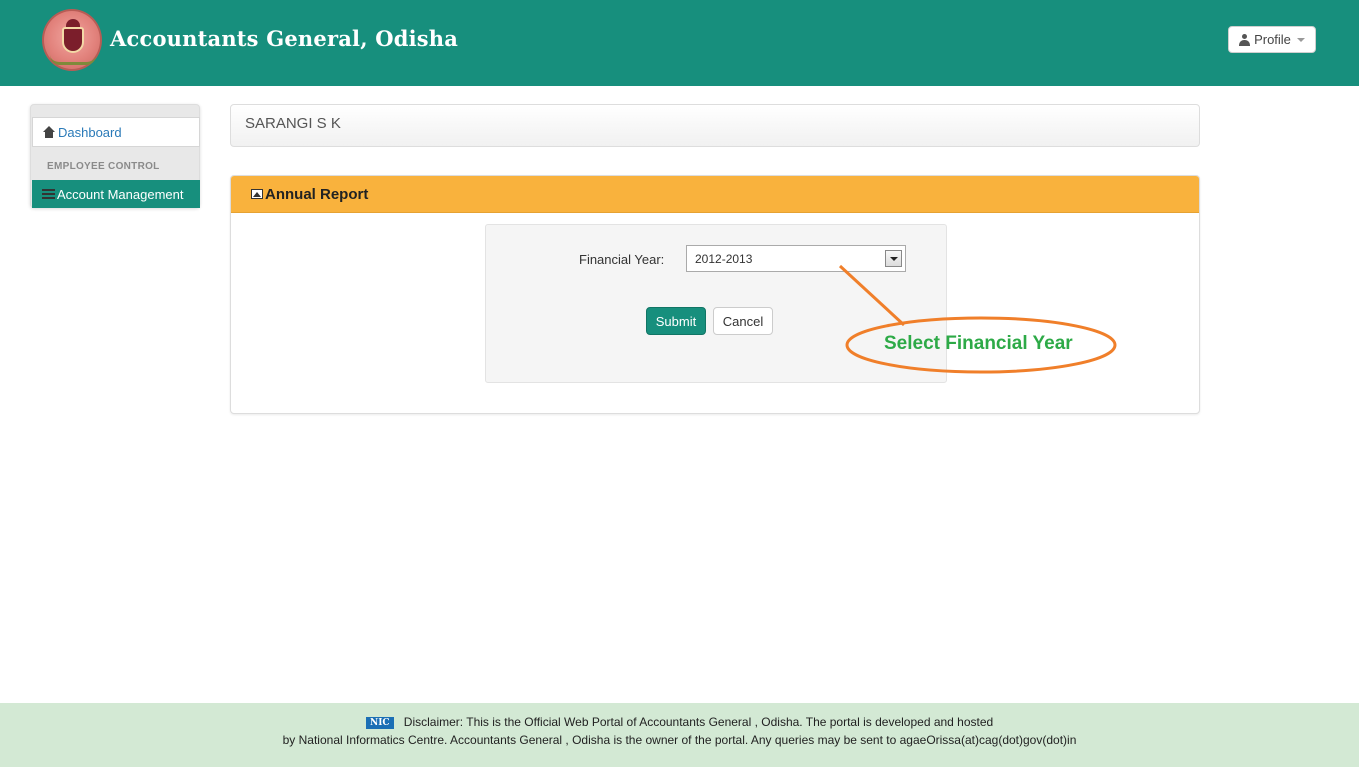 This screenshot has width=1359, height=767. I want to click on financial-year-label: Financial Year:, so click(622, 259).